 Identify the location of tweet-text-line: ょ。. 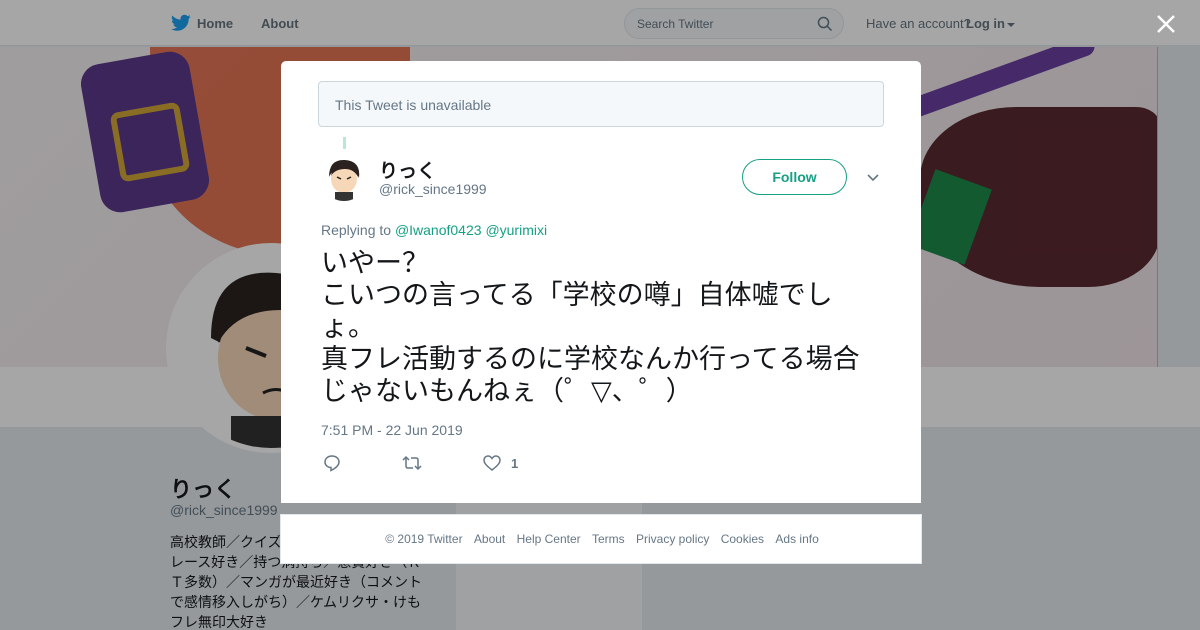
(348, 327).